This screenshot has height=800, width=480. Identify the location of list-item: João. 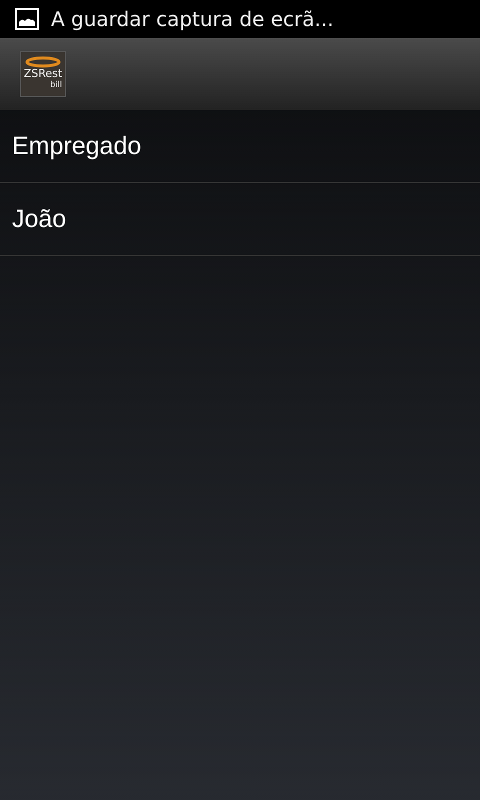
(240, 219).